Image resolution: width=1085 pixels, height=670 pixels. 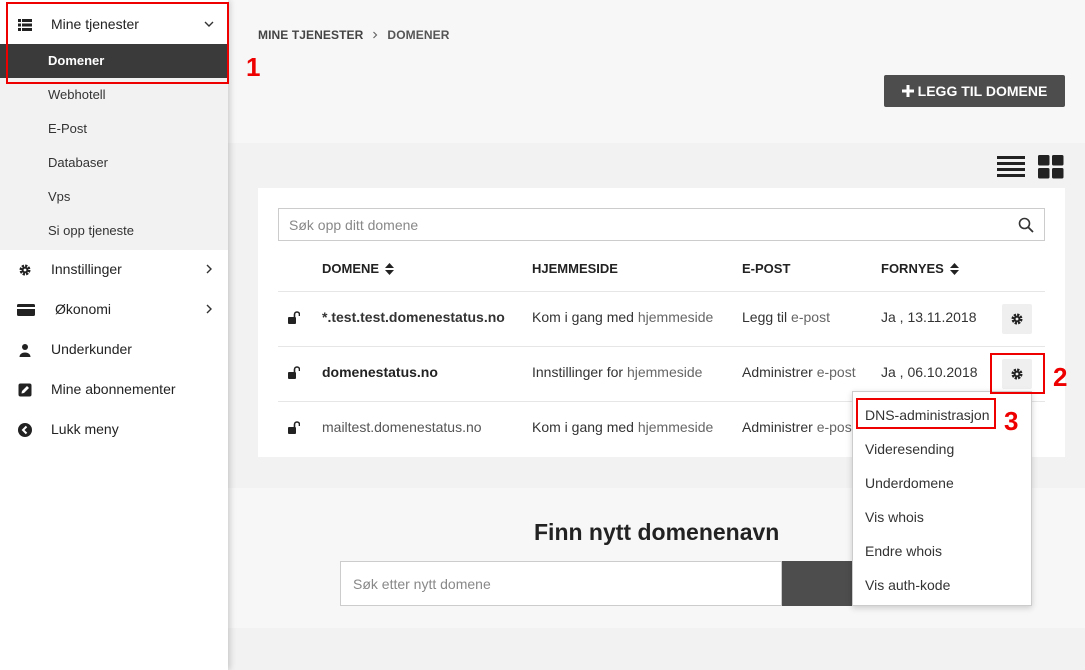 What do you see at coordinates (974, 91) in the screenshot?
I see `add-domain-button: LEGG TIL DOMENE` at bounding box center [974, 91].